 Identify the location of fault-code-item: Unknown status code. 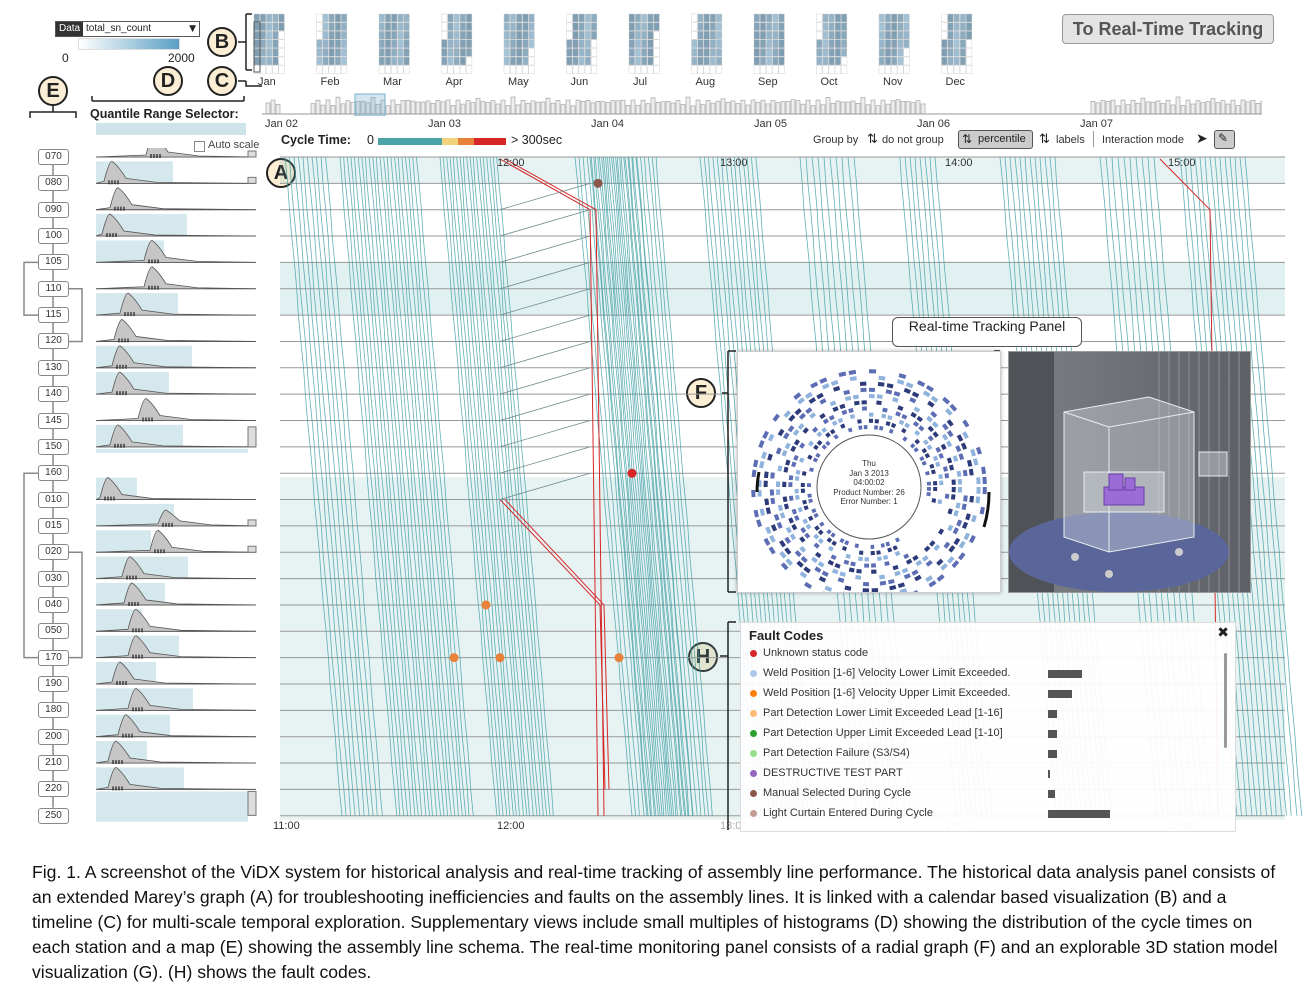
(809, 653).